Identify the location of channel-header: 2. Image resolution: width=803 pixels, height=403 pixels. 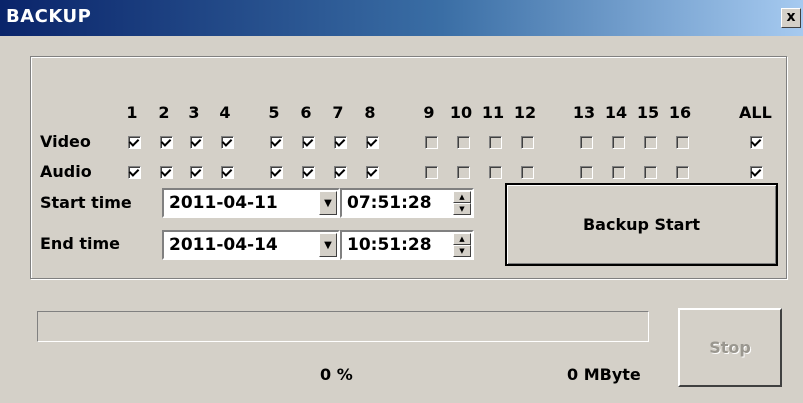
(164, 112).